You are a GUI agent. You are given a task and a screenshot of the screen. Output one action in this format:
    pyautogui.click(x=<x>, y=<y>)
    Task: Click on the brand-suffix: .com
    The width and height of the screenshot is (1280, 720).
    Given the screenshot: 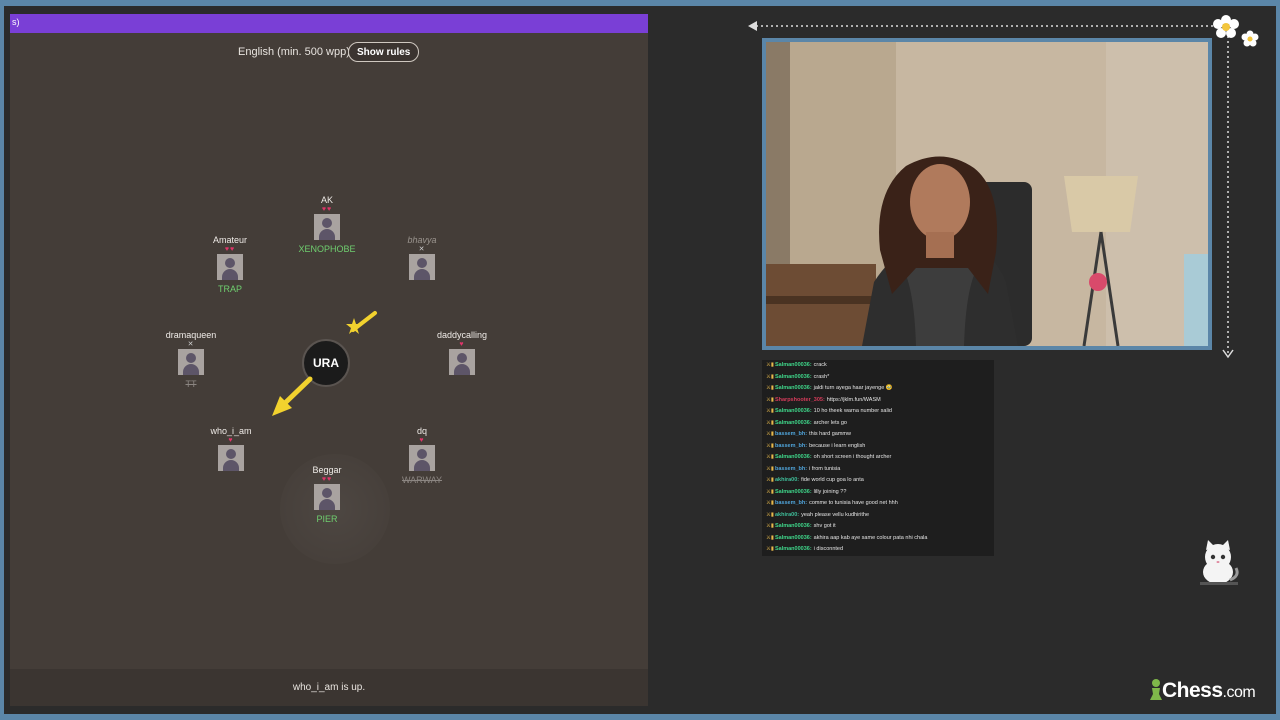 What is the action you would take?
    pyautogui.click(x=1239, y=692)
    